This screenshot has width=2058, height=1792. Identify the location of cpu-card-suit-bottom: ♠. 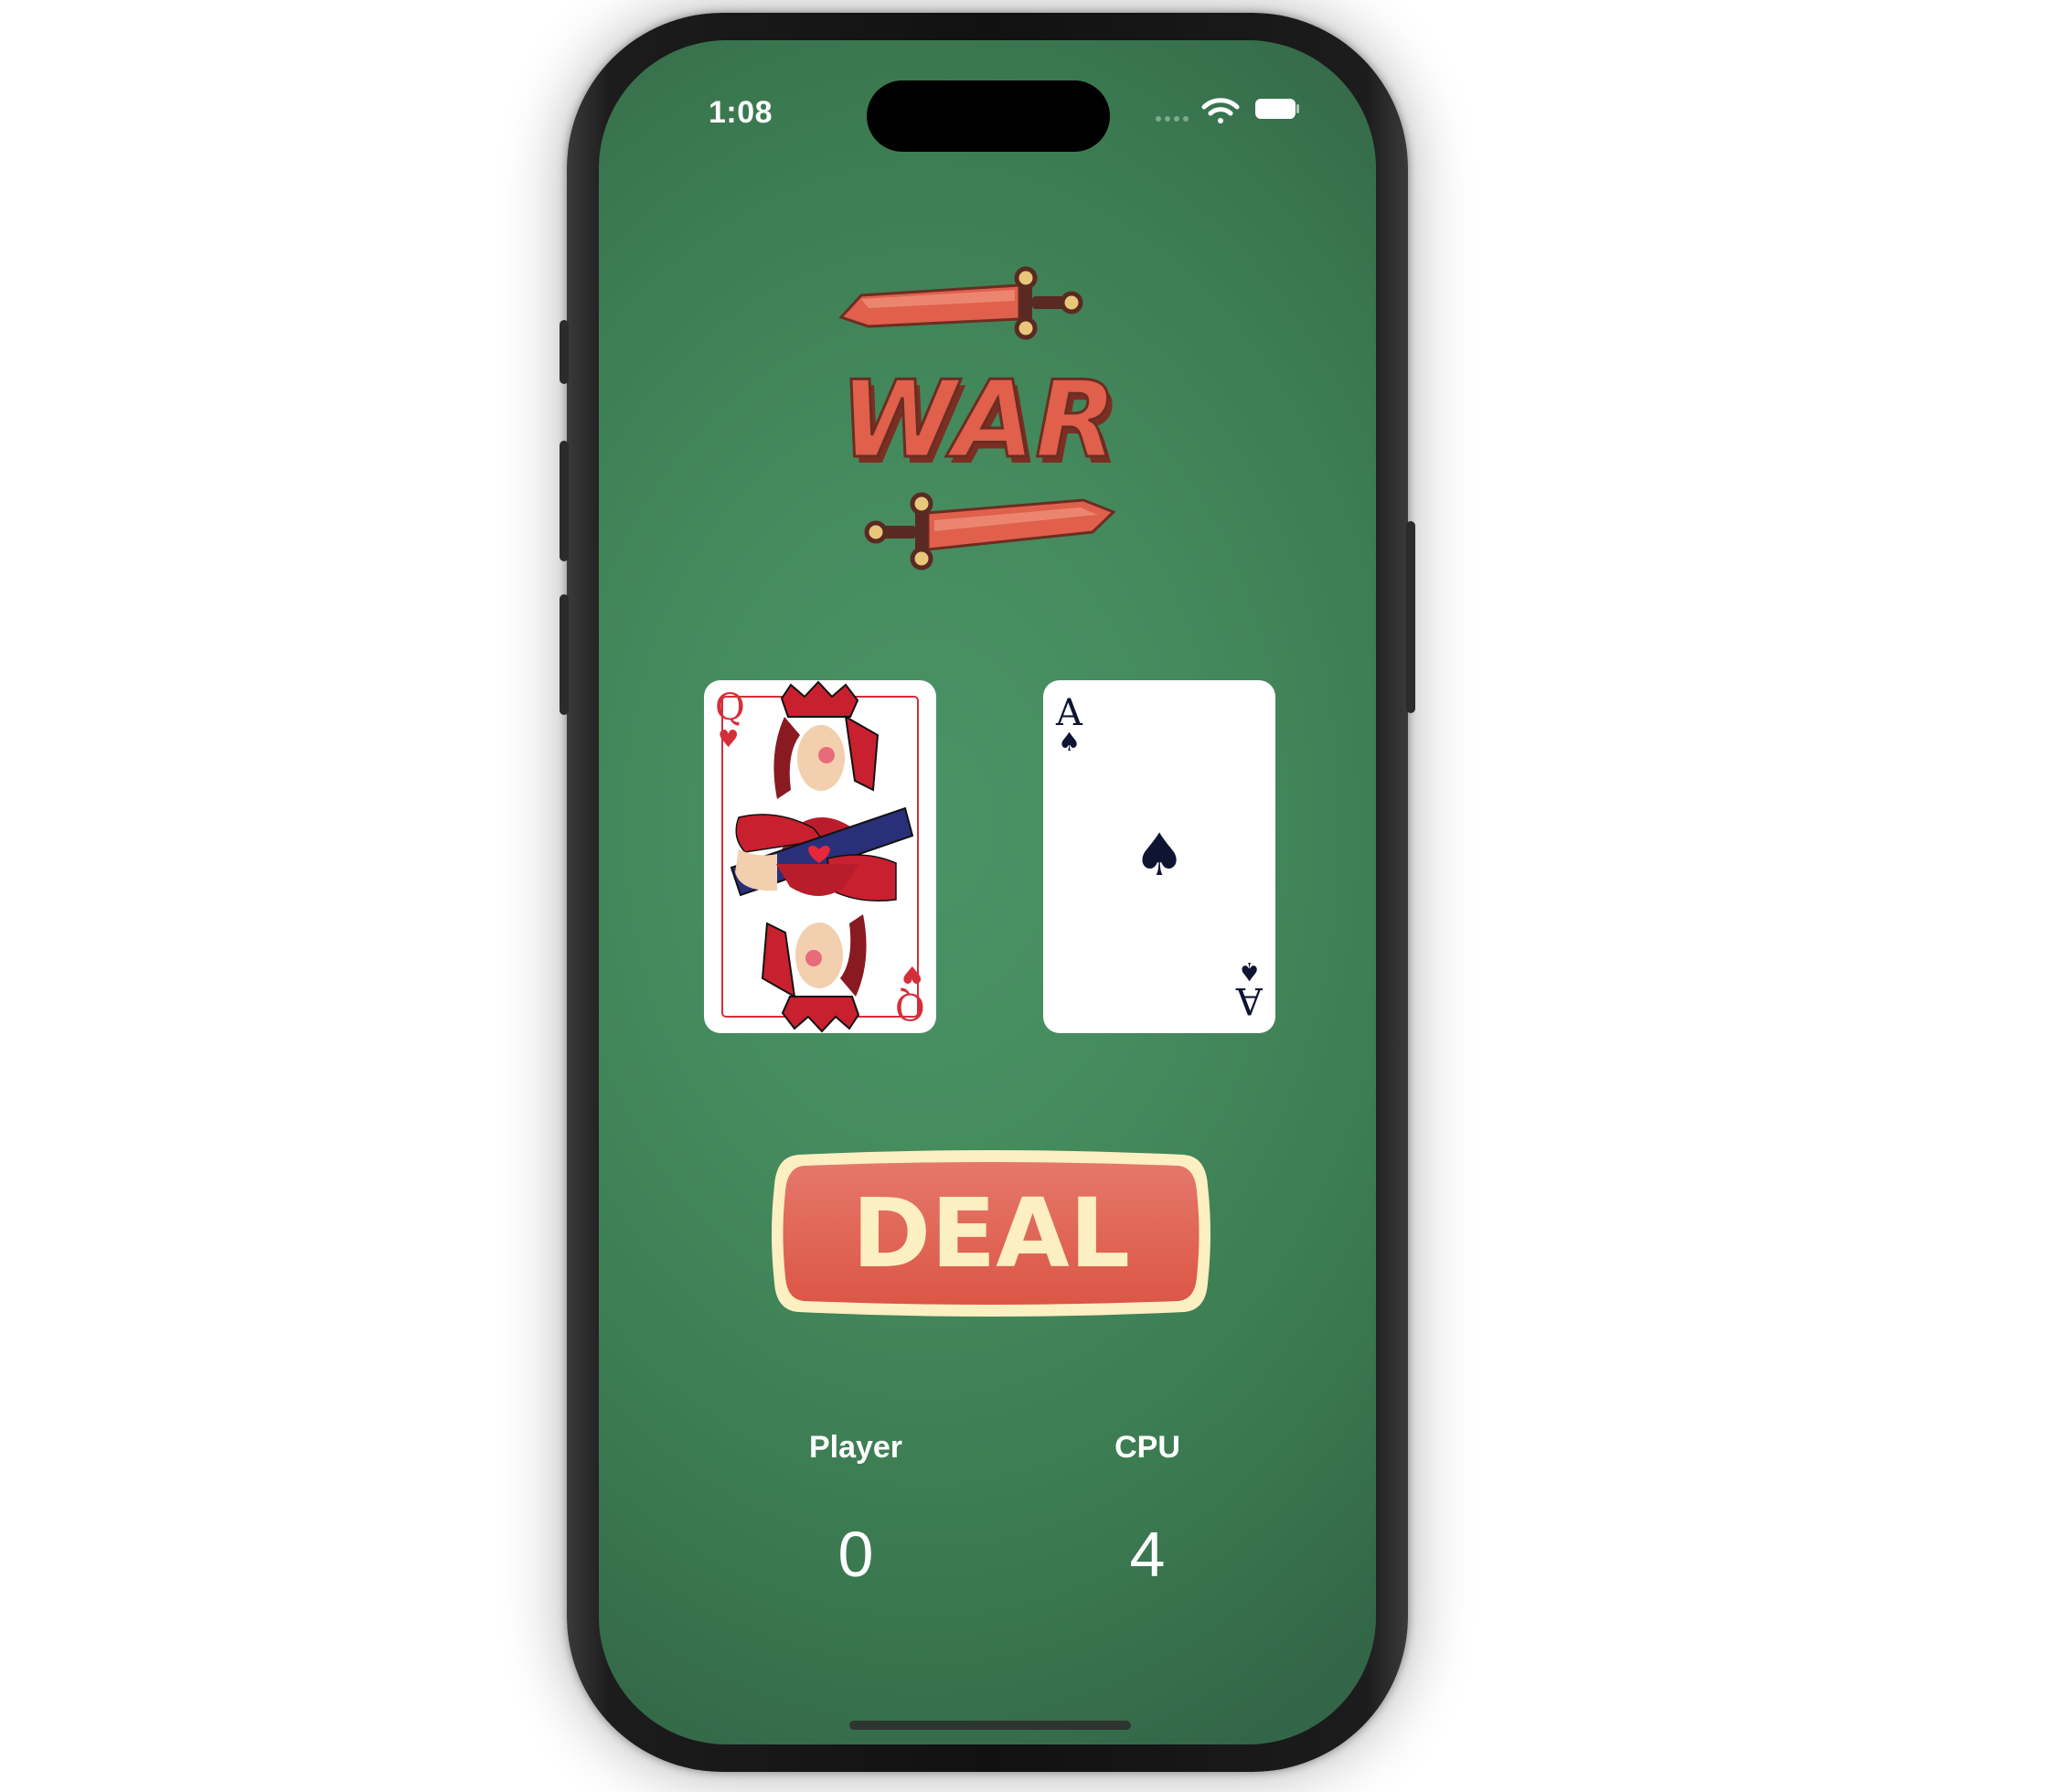
(1249, 971).